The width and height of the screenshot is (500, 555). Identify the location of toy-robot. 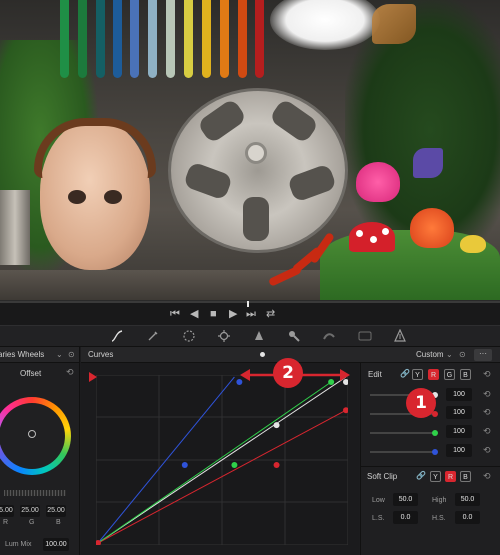
(15, 227).